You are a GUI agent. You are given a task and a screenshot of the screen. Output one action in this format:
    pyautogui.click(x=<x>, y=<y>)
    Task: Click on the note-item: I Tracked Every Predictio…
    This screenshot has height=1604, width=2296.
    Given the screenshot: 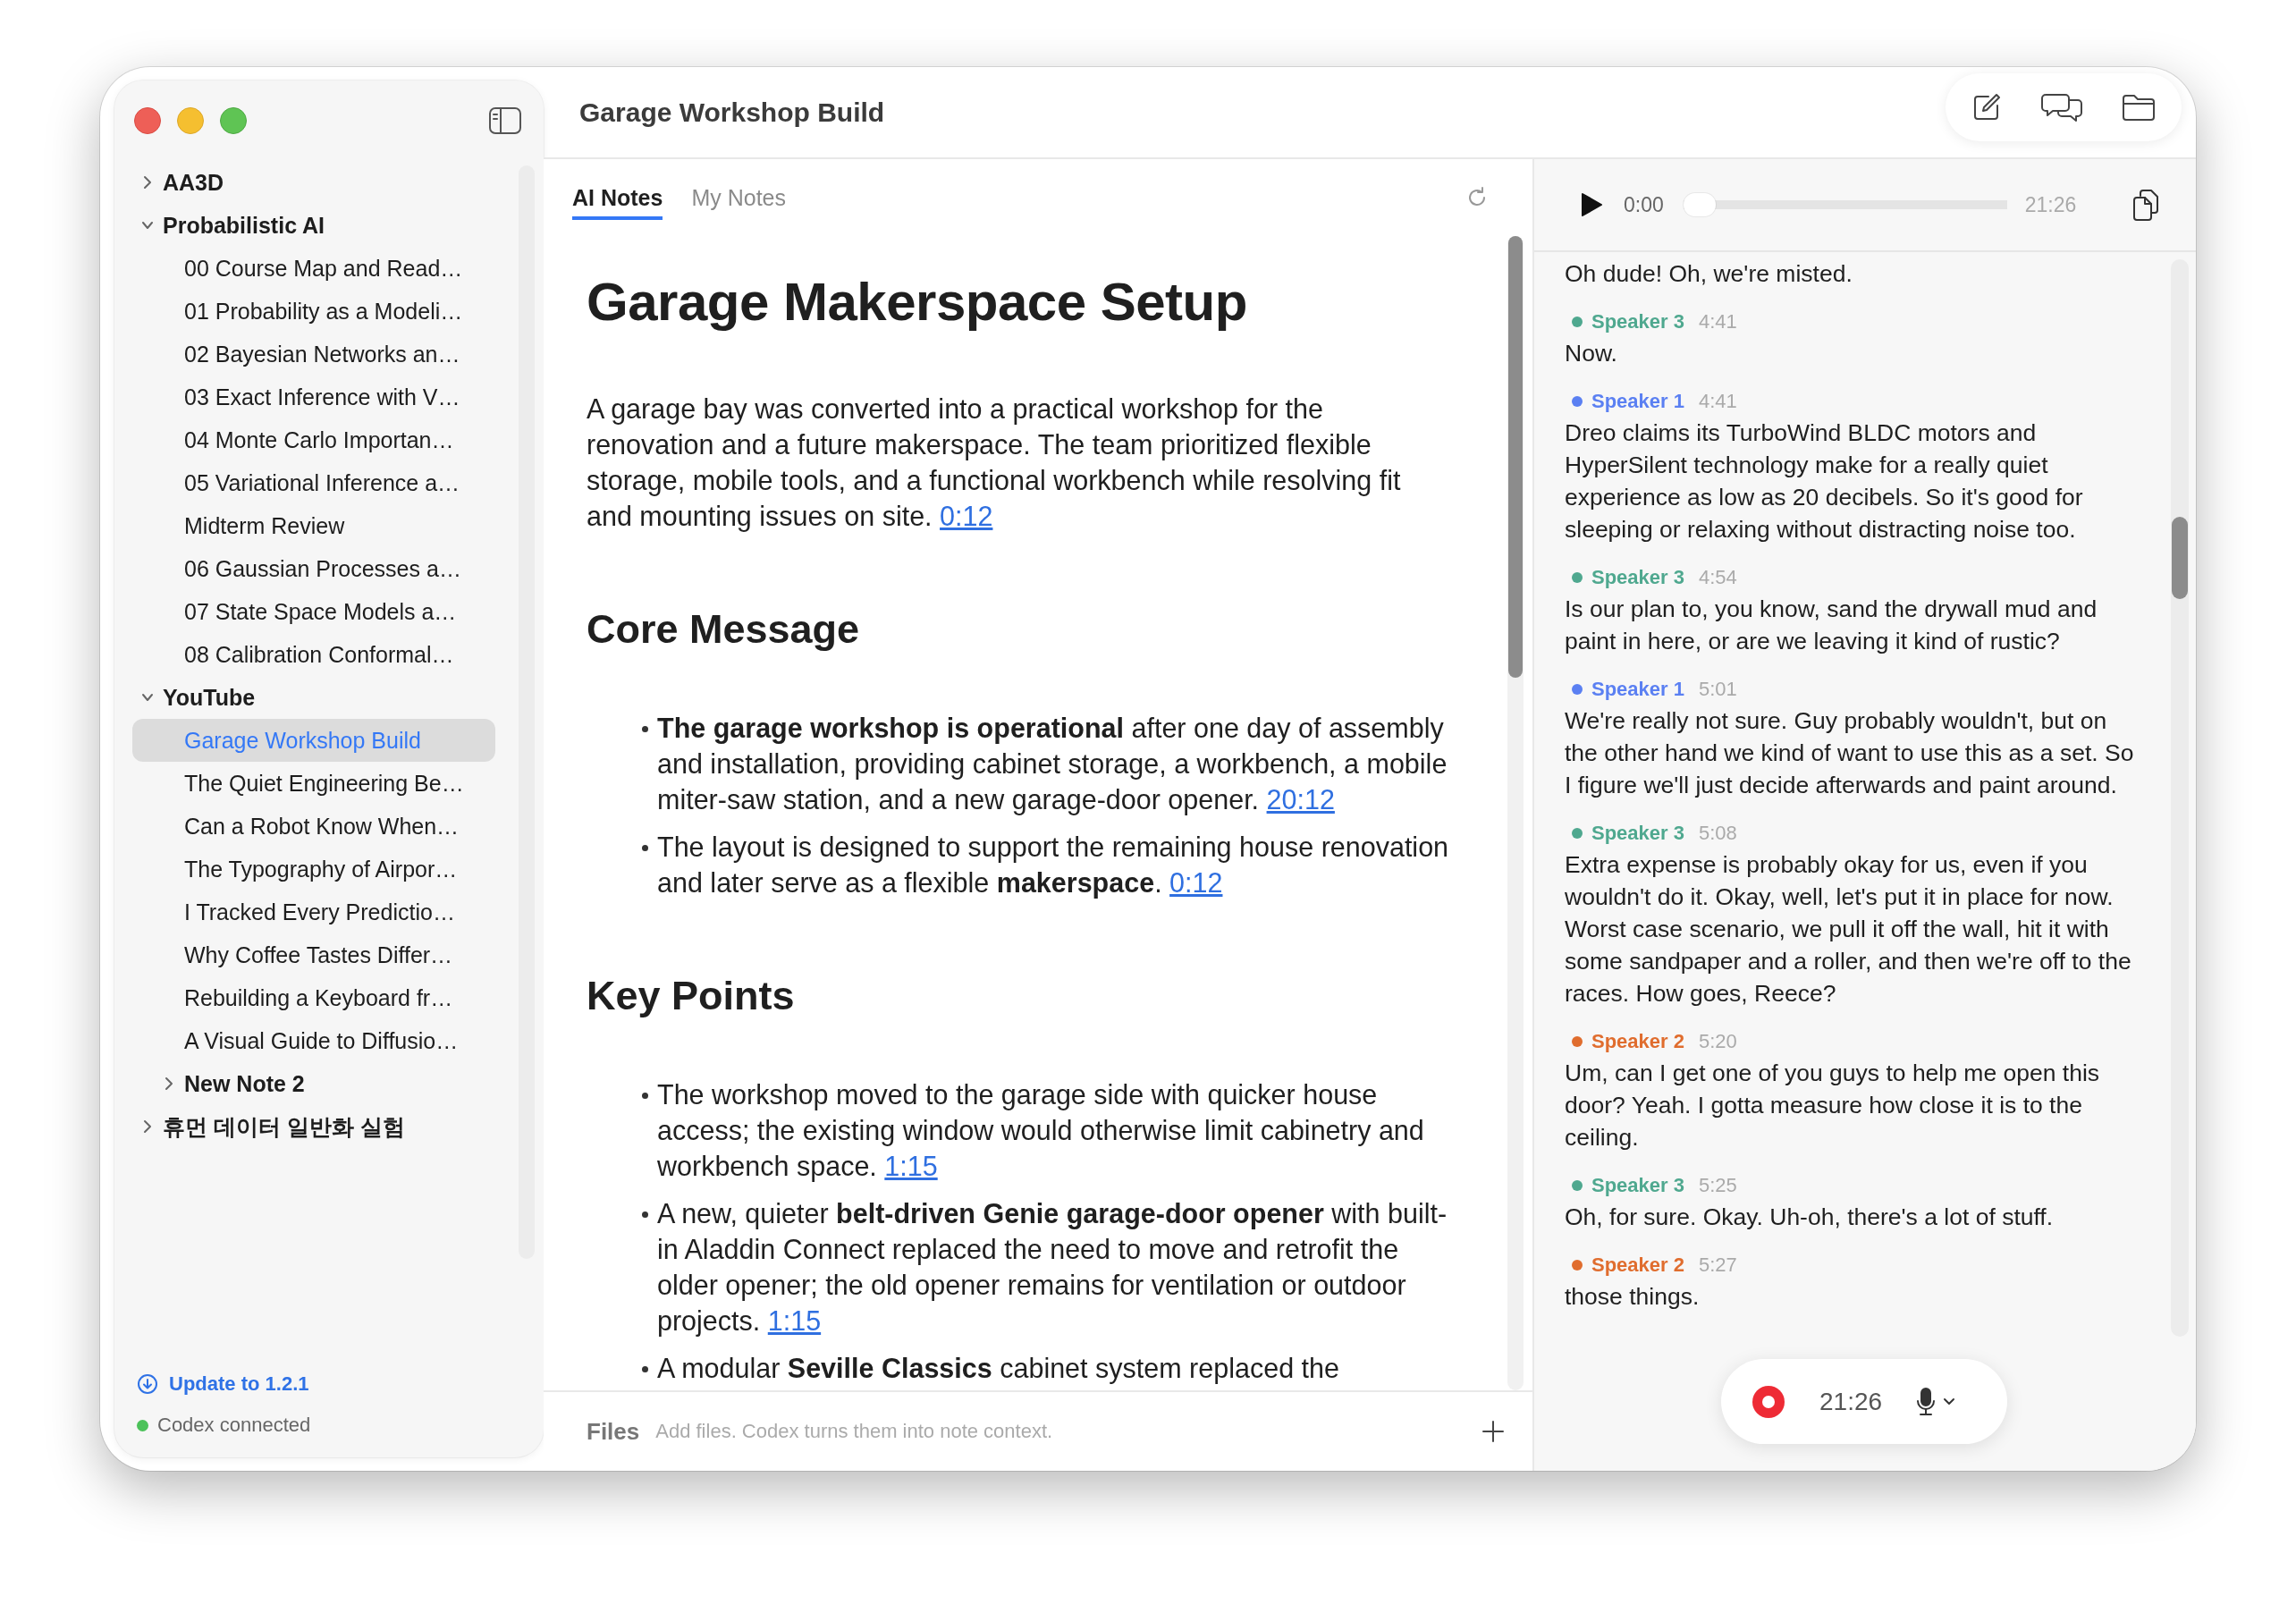 What is the action you would take?
    pyautogui.click(x=313, y=912)
    